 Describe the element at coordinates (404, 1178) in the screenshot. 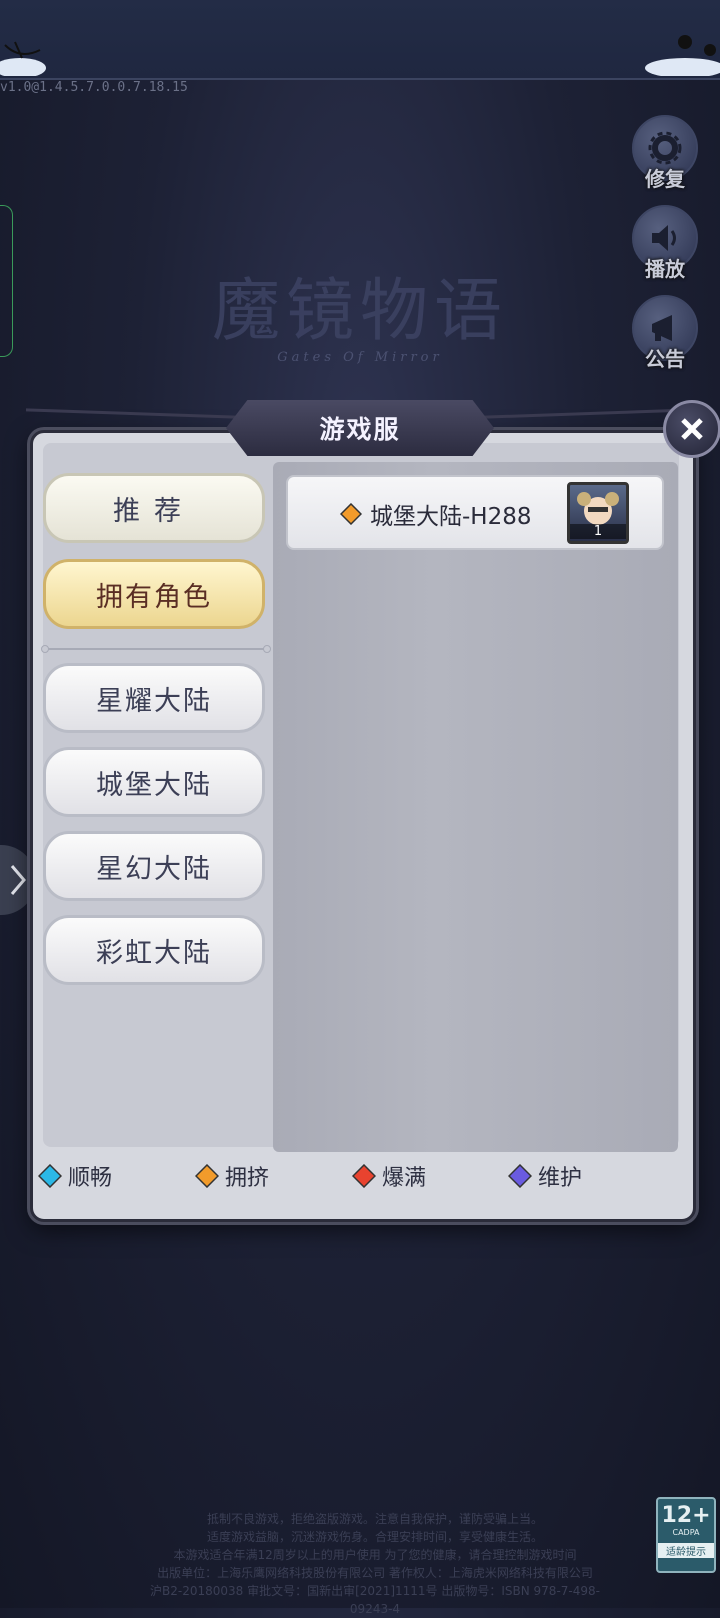

I see `legend-full-label: 爆满` at that location.